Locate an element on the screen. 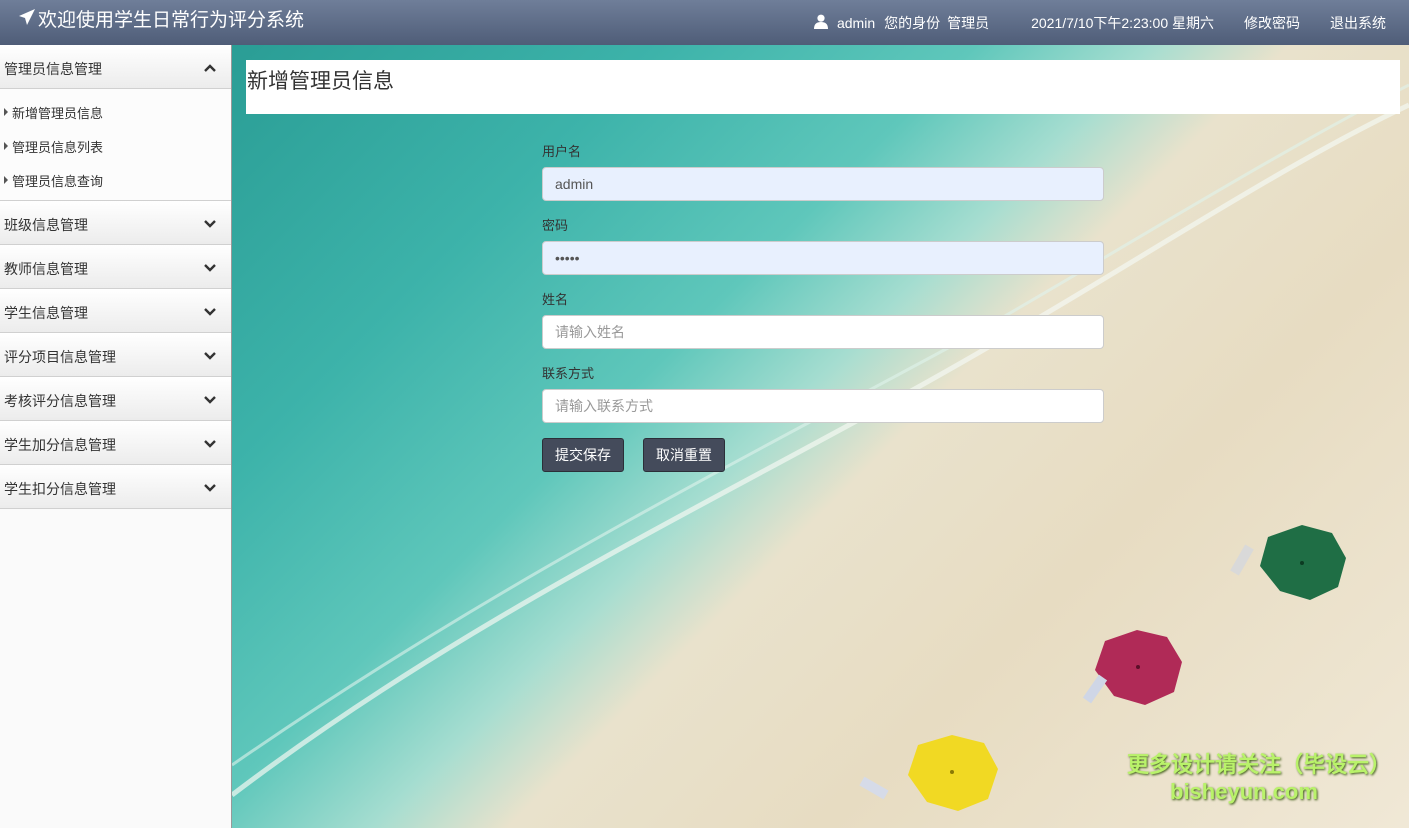 The image size is (1409, 828). paper-plane-icon is located at coordinates (28, 20).